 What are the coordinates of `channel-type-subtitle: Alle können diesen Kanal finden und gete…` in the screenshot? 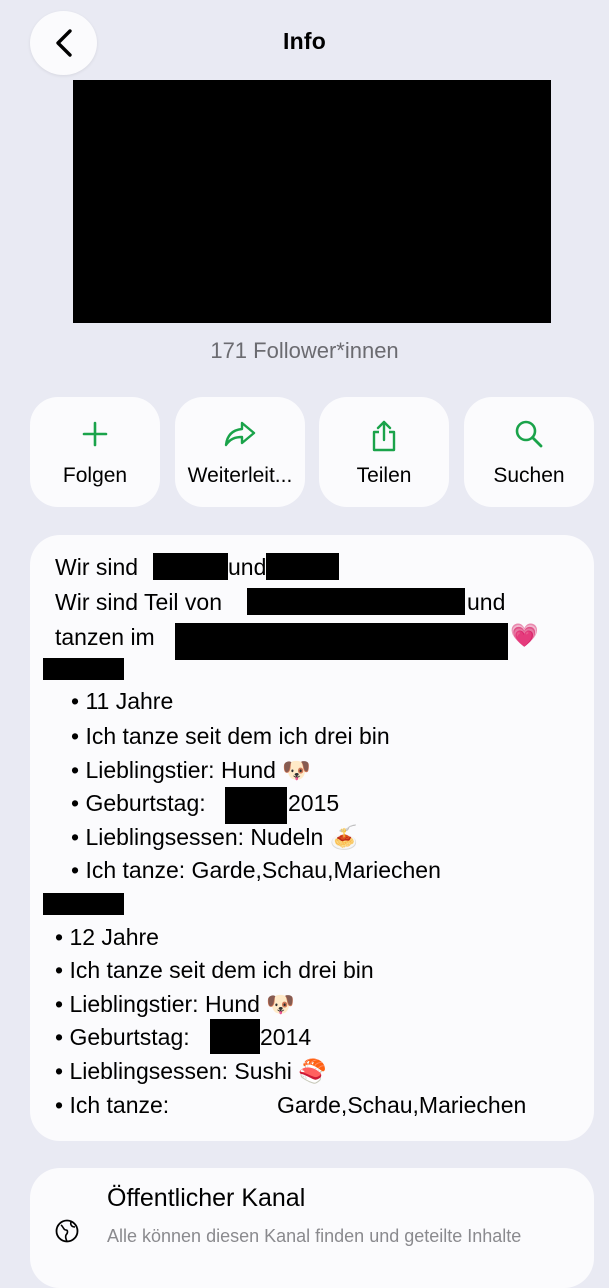 It's located at (314, 1236).